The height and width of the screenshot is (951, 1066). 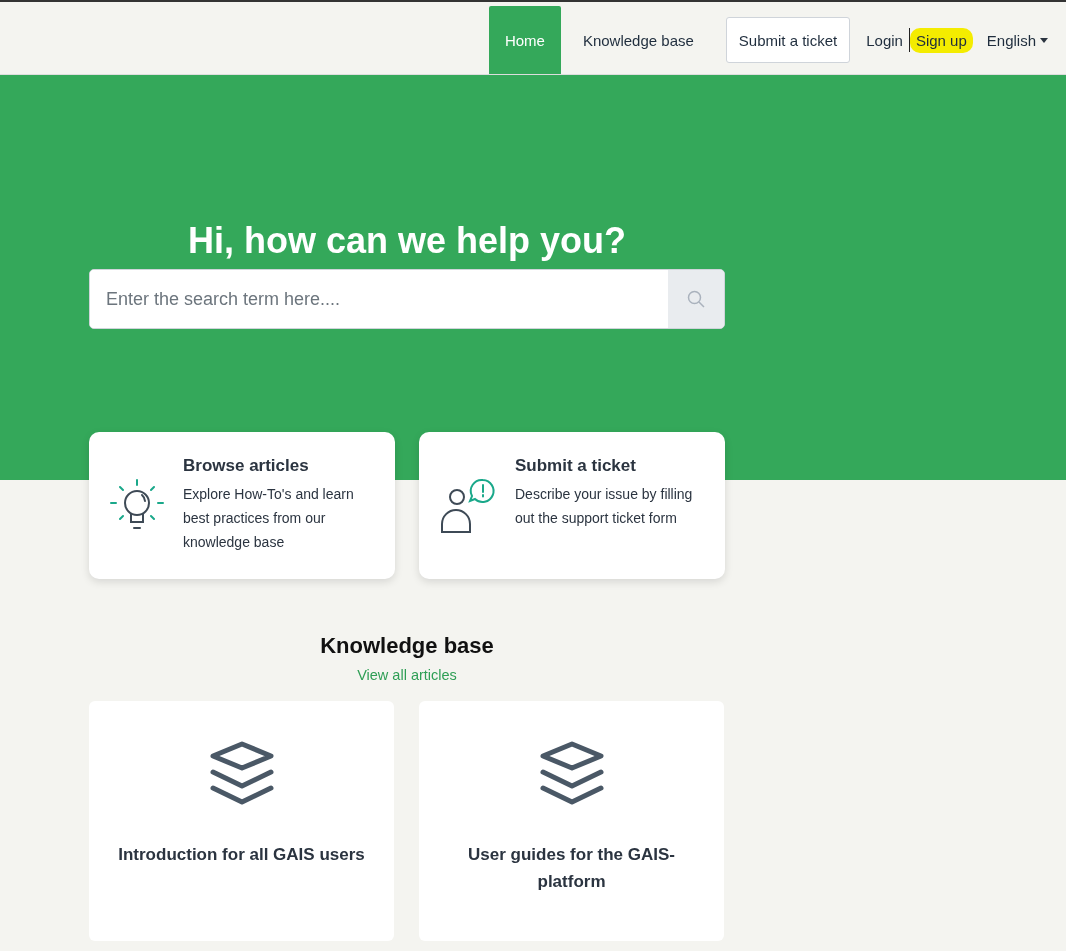 What do you see at coordinates (406, 241) in the screenshot?
I see `hero-title: Hi, how can we help you?` at bounding box center [406, 241].